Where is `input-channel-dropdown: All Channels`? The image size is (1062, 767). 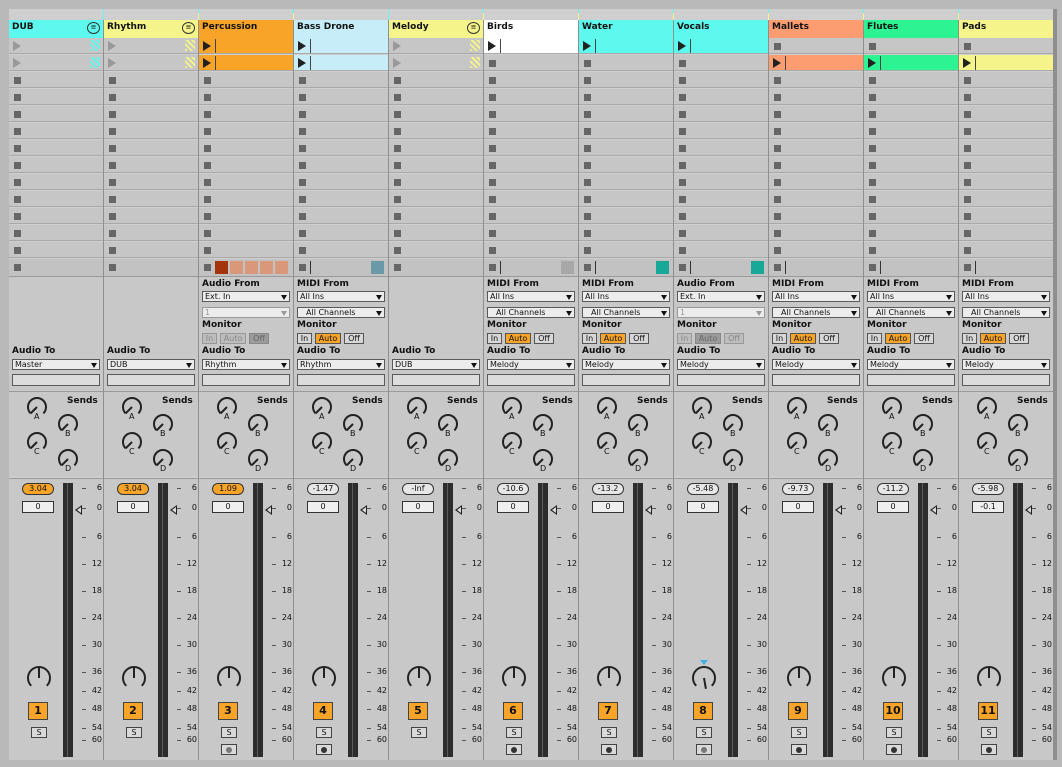 input-channel-dropdown: All Channels is located at coordinates (1006, 312).